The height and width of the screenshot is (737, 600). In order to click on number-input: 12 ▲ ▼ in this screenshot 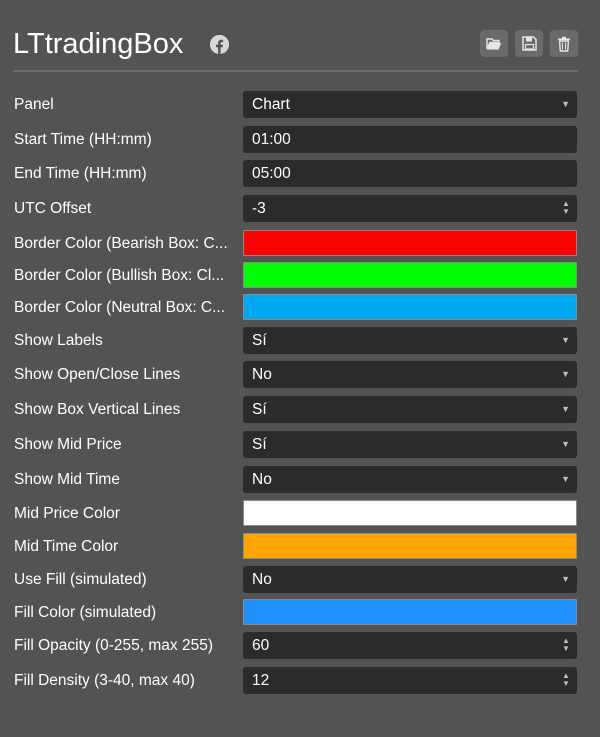, I will do `click(410, 680)`.